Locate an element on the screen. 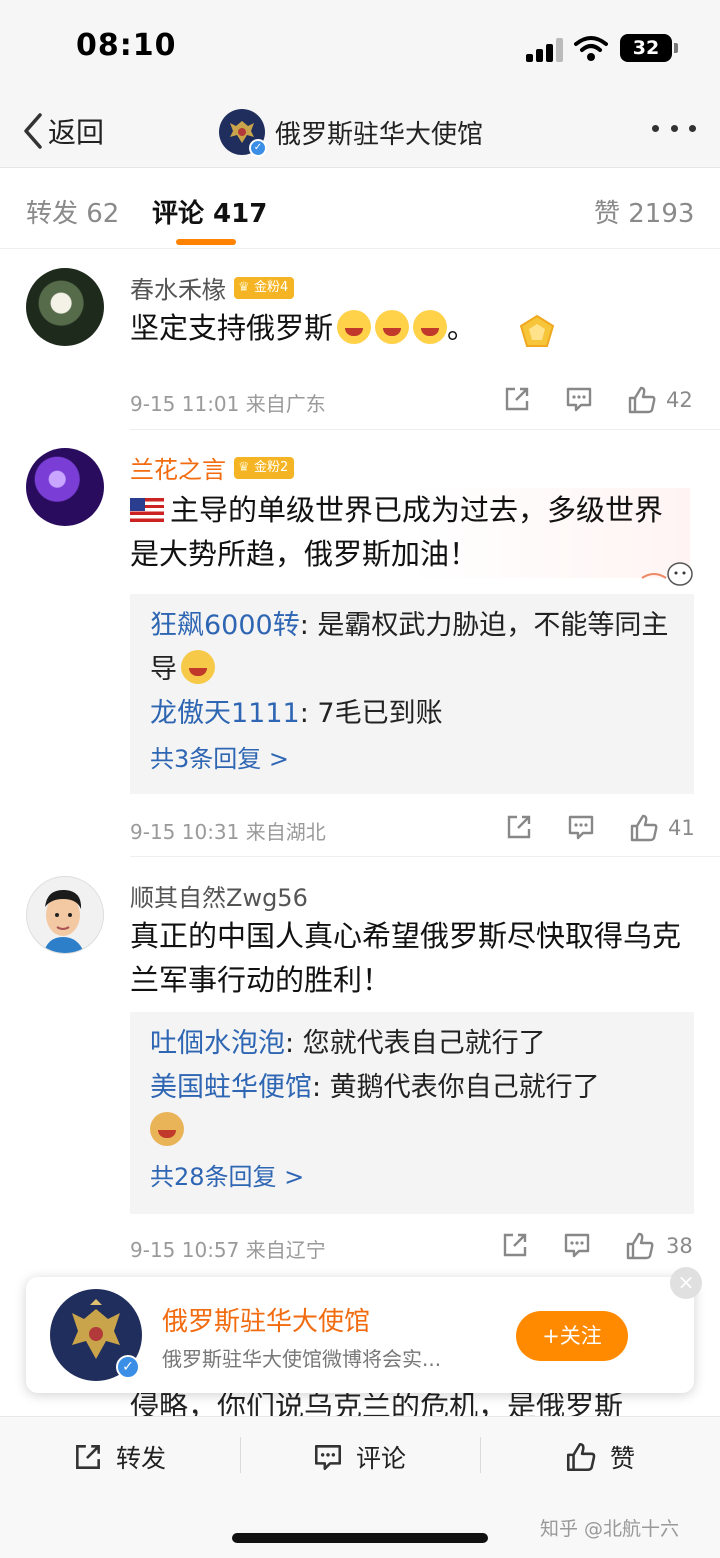 The image size is (720, 1558). tab-reposts: 转发 62 is located at coordinates (72, 211).